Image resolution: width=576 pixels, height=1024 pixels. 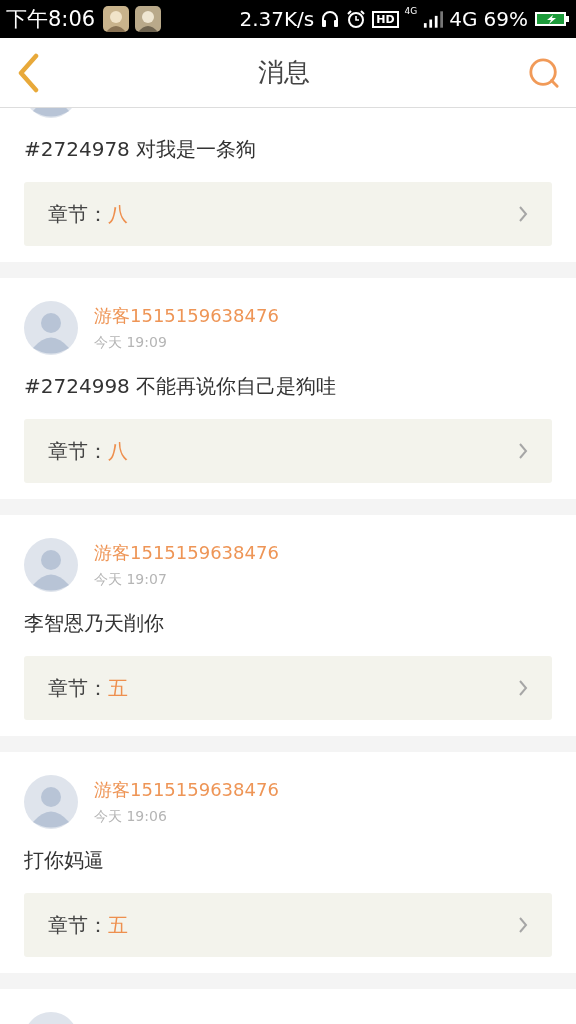 What do you see at coordinates (544, 72) in the screenshot?
I see `search-icon` at bounding box center [544, 72].